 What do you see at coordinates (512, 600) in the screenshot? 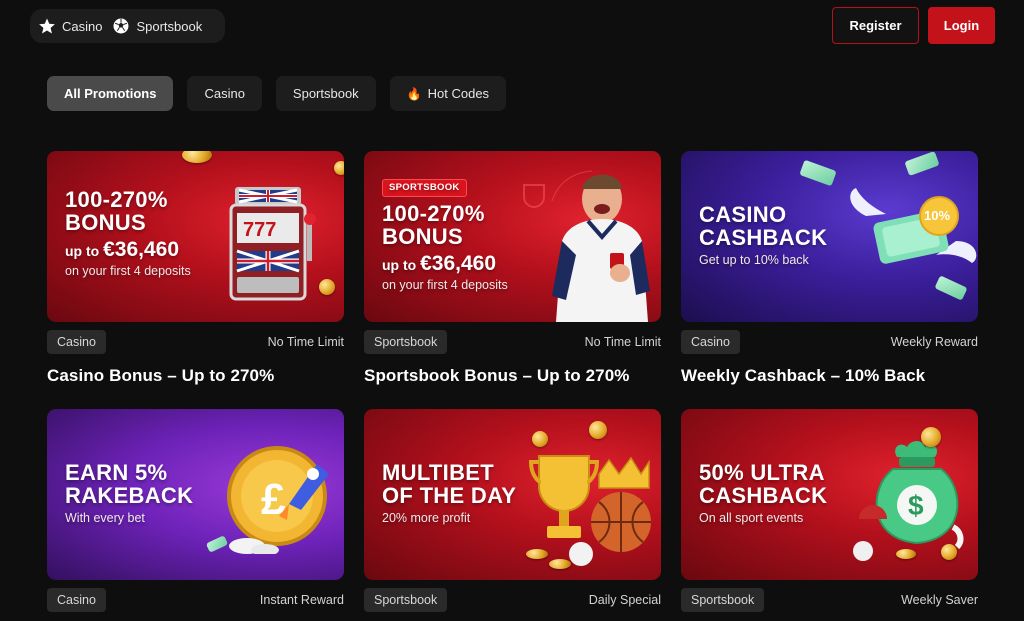
I see `promo-meta: Sportsbook Daily Special` at bounding box center [512, 600].